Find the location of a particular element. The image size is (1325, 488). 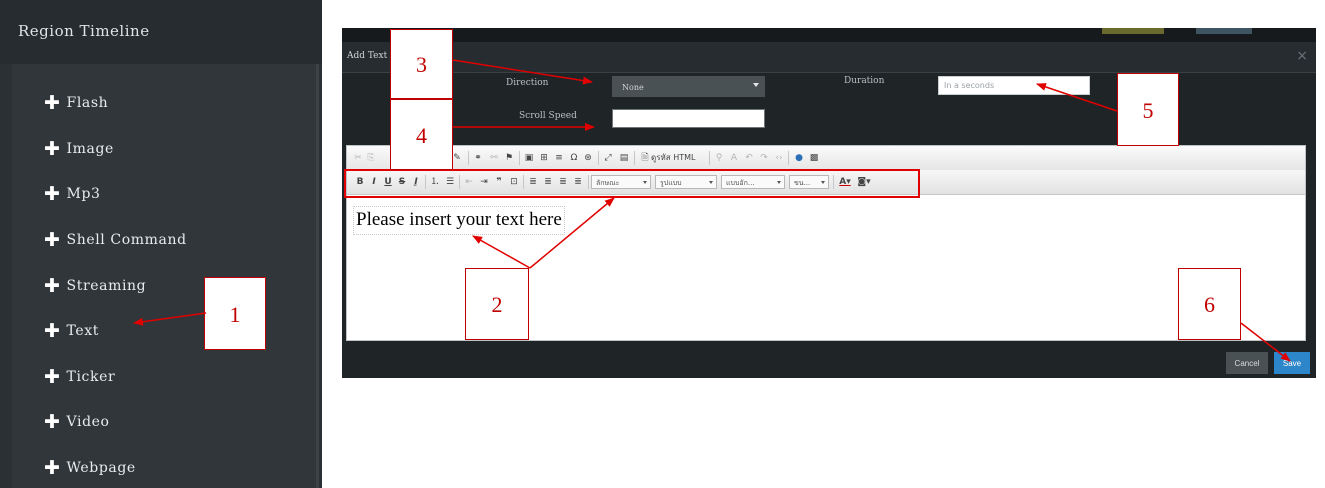

arrow-2a is located at coordinates (501, 252).